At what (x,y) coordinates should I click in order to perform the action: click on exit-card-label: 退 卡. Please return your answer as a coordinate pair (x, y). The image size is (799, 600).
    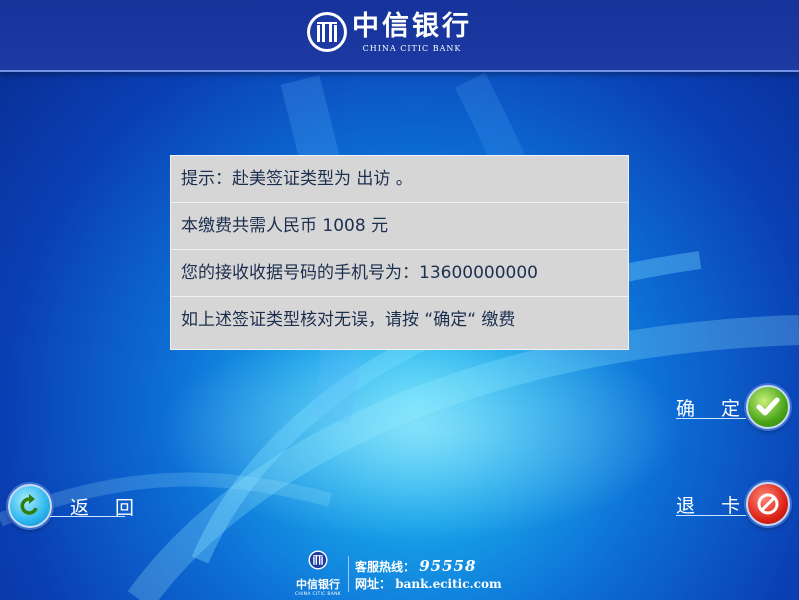
    Looking at the image, I should click on (713, 505).